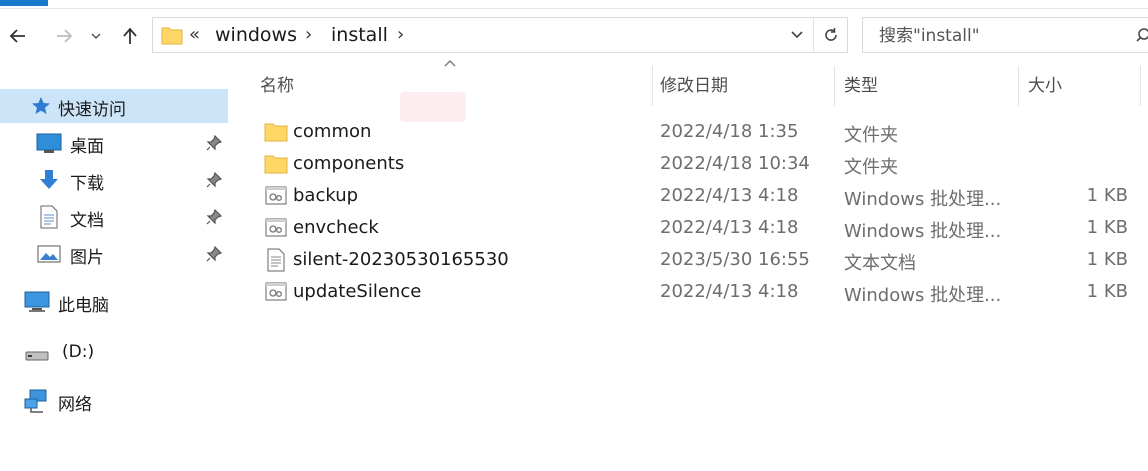 The width and height of the screenshot is (1148, 471). I want to click on nav-item-downloads: 下载, so click(114, 180).